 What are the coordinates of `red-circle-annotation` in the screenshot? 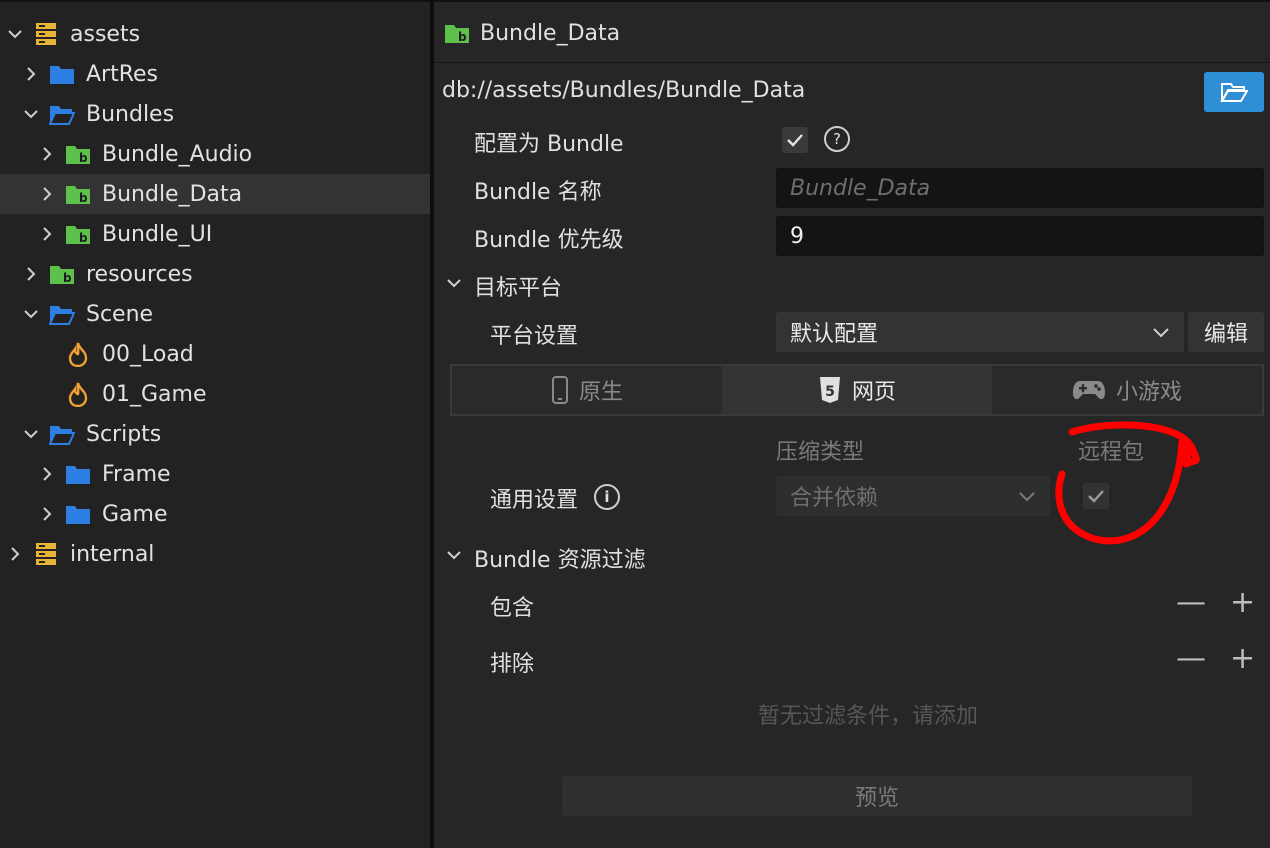 It's located at (1127, 483).